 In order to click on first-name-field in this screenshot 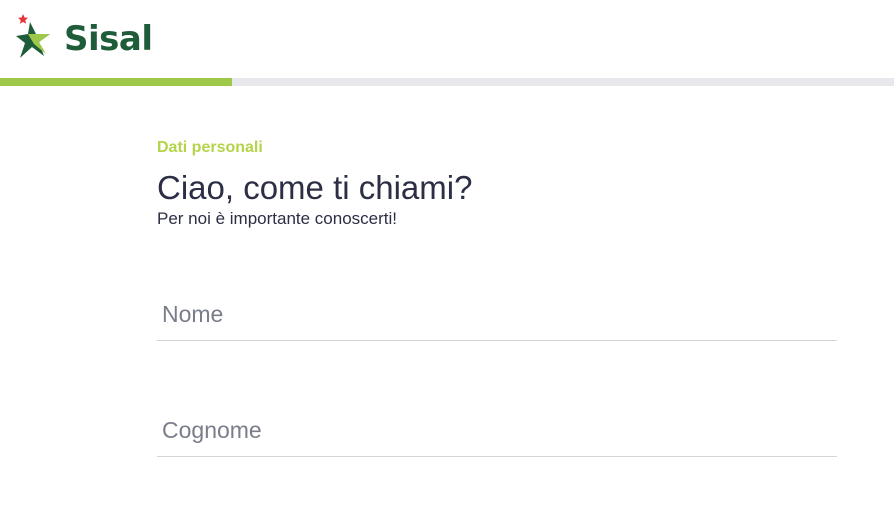, I will do `click(497, 315)`.